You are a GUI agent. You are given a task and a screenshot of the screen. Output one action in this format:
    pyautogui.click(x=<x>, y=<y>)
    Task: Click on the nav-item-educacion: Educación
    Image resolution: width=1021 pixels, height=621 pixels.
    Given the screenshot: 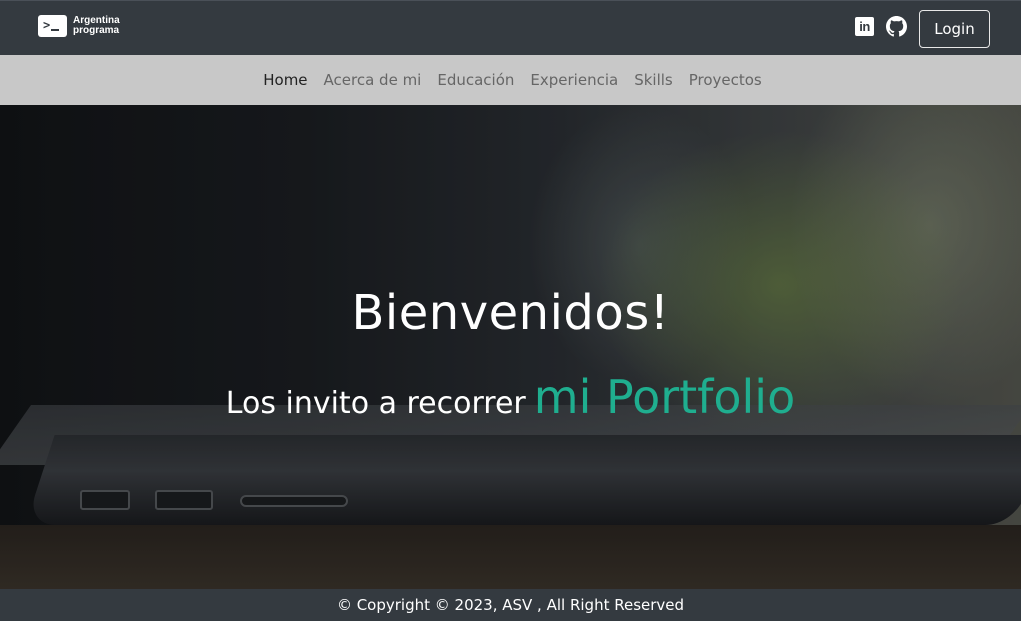 What is the action you would take?
    pyautogui.click(x=475, y=80)
    